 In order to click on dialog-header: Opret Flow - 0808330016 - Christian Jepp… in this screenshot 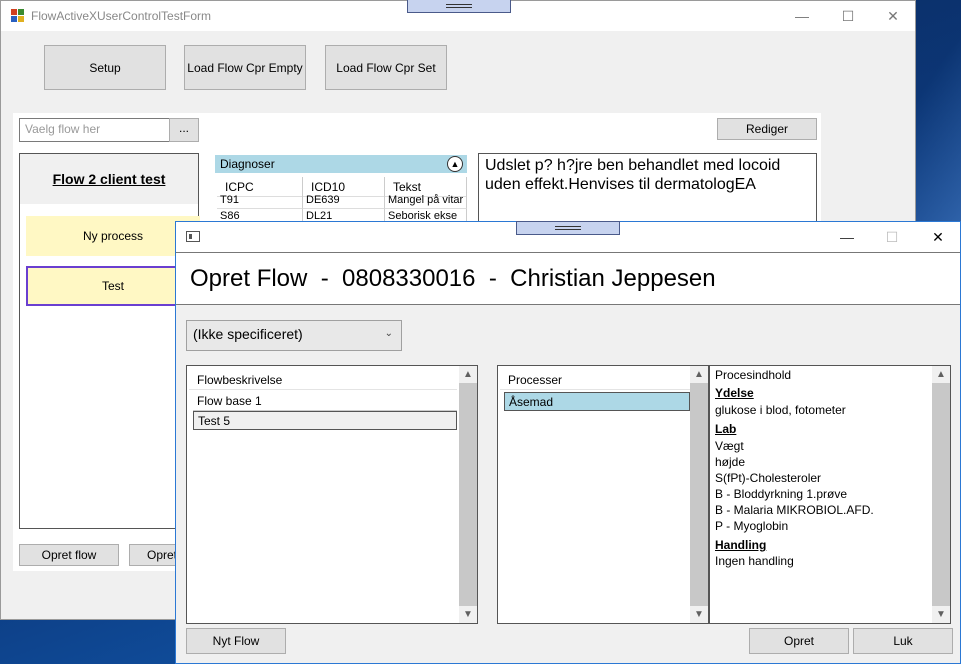, I will do `click(568, 278)`.